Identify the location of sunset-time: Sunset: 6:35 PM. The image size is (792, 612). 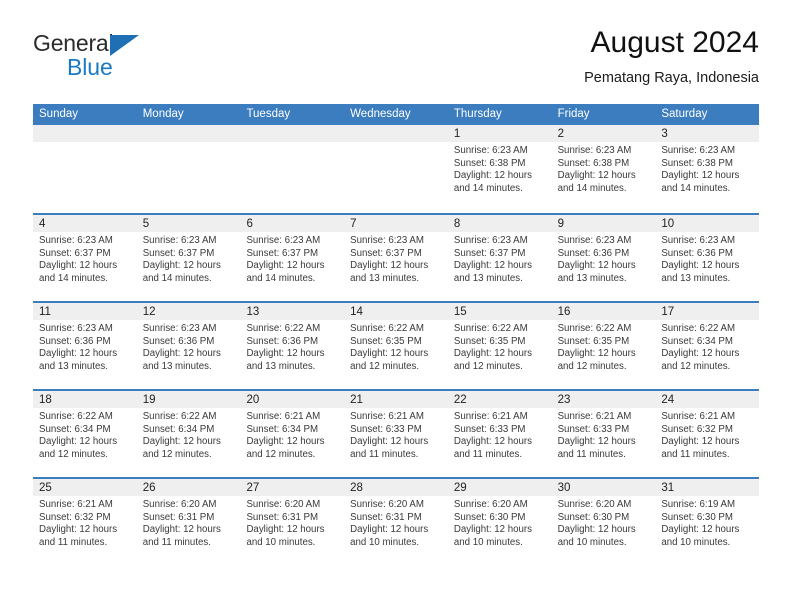
(386, 341).